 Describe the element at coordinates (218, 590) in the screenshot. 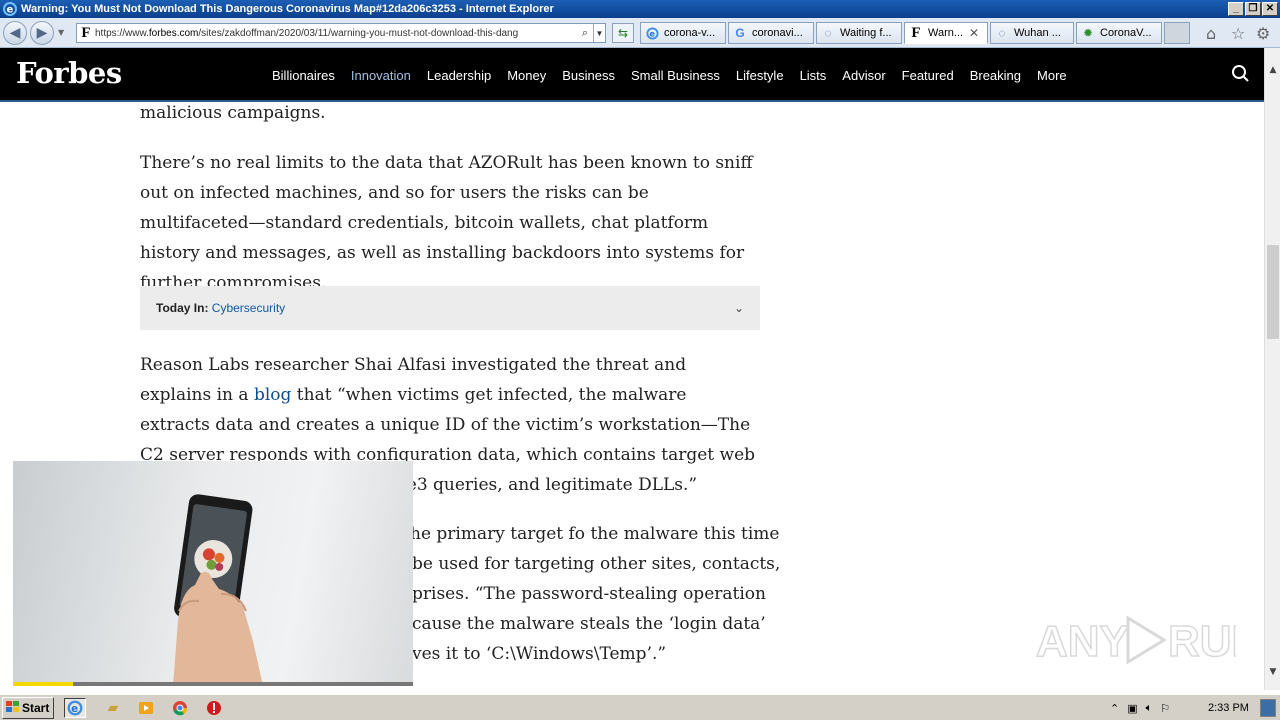

I see `video-frame-hand-phone-image` at that location.